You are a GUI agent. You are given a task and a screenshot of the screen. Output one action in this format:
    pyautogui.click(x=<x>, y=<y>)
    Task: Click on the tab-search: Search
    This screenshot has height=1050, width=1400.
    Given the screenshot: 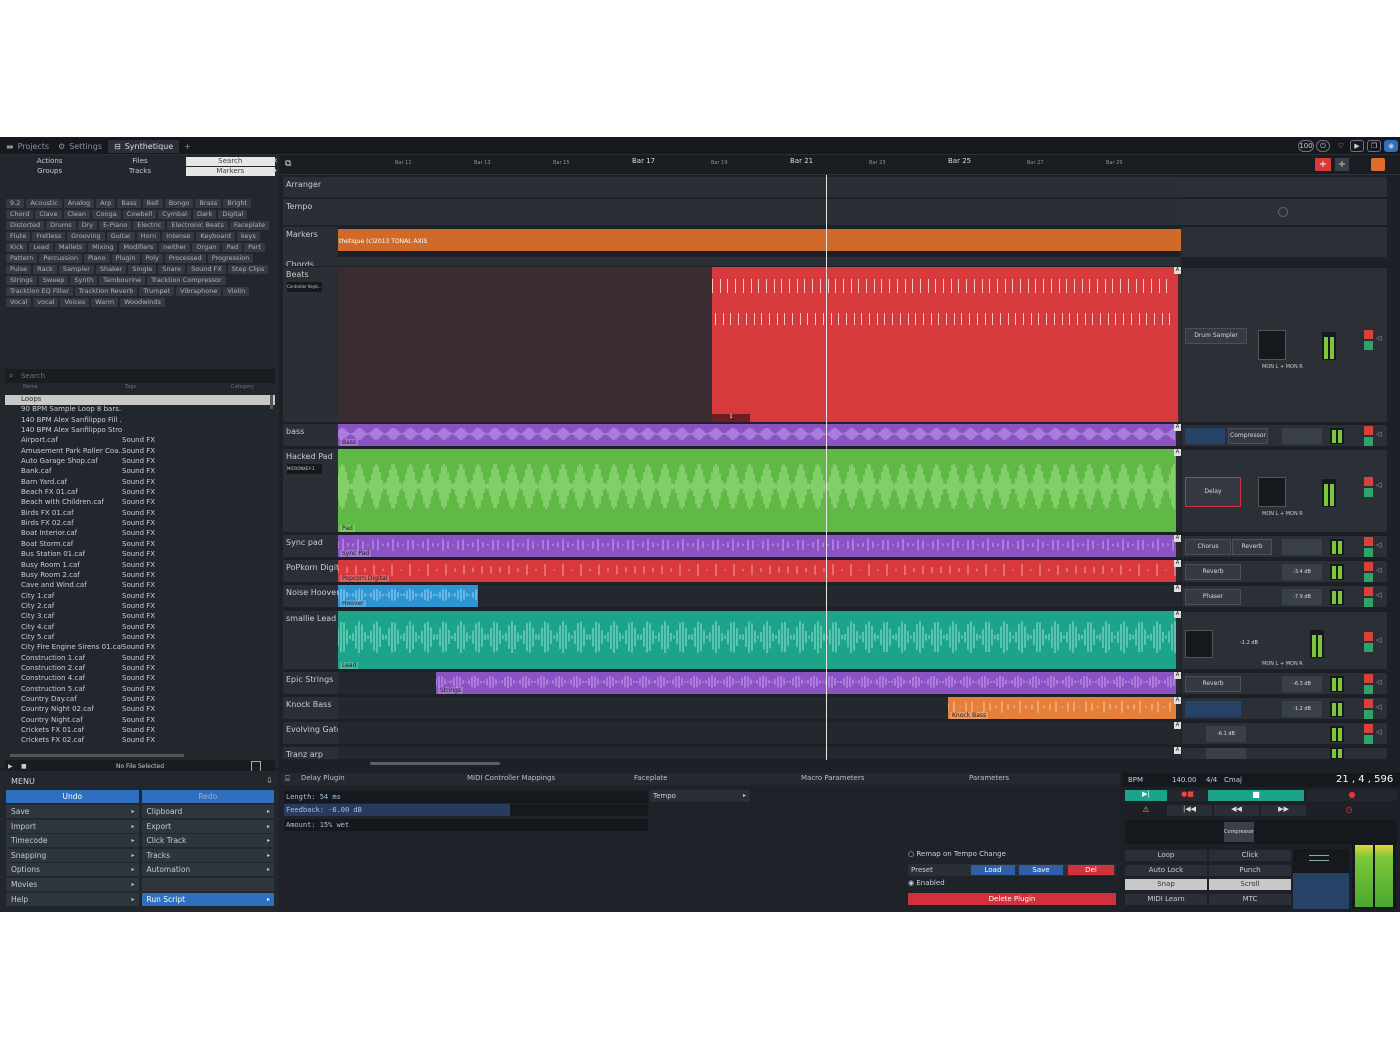 What is the action you would take?
    pyautogui.click(x=230, y=161)
    